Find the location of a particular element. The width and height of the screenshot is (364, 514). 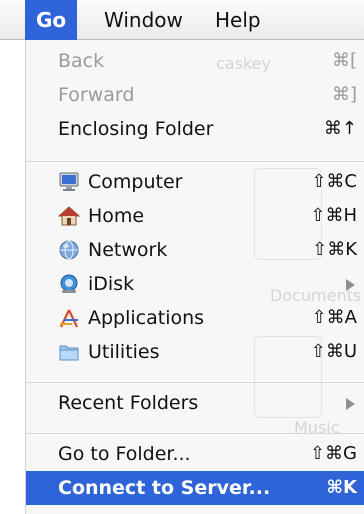

menu-item-enclosing-folder: Enclosing Folder ⌘↑ is located at coordinates (195, 129).